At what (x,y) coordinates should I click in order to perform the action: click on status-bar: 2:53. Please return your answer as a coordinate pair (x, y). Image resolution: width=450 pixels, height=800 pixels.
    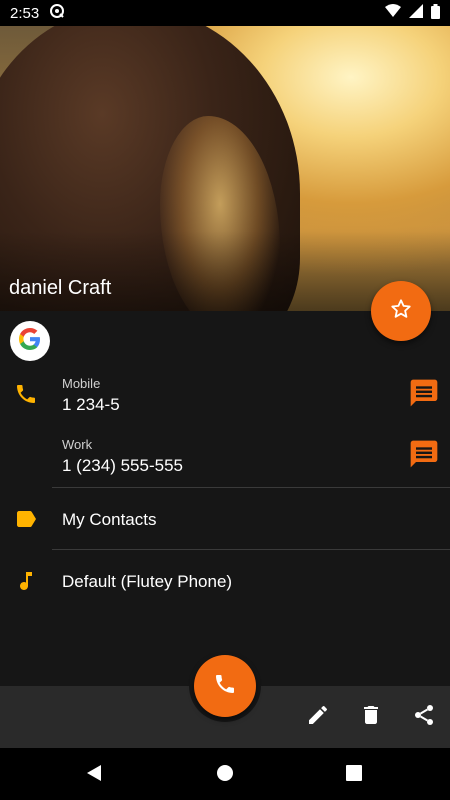
    Looking at the image, I should click on (225, 13).